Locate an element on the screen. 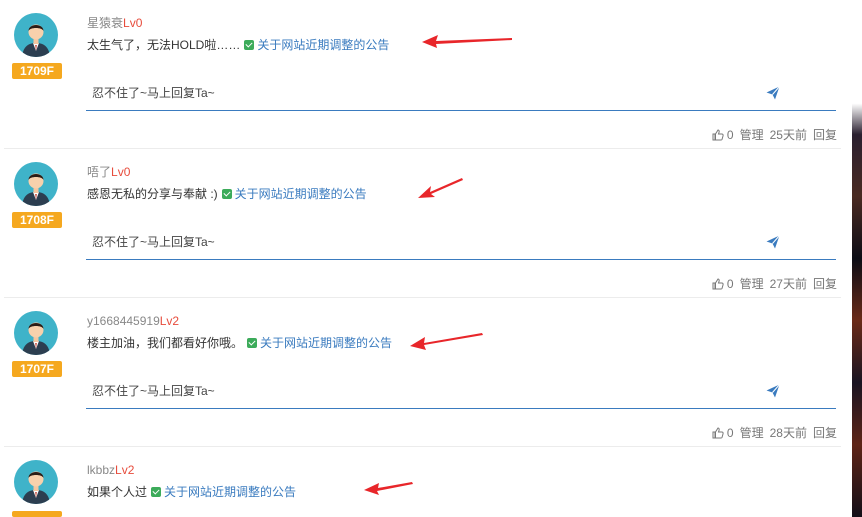 The width and height of the screenshot is (862, 517). comment-author: y1668445919Lv2 is located at coordinates (133, 321).